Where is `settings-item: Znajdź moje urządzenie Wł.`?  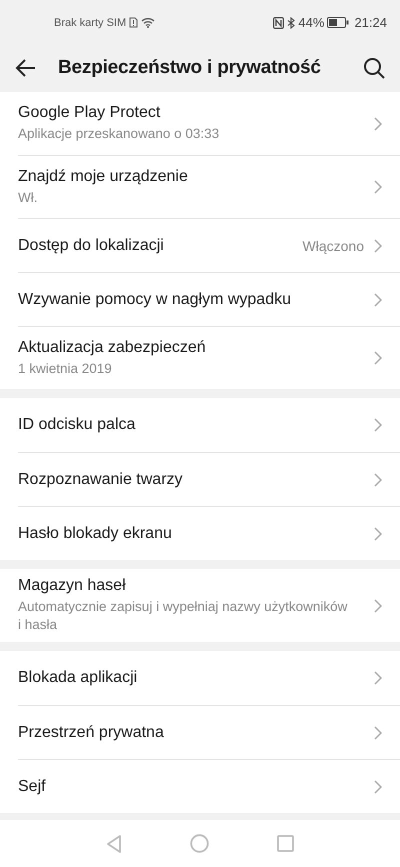
settings-item: Znajdź moje urządzenie Wł. is located at coordinates (209, 186).